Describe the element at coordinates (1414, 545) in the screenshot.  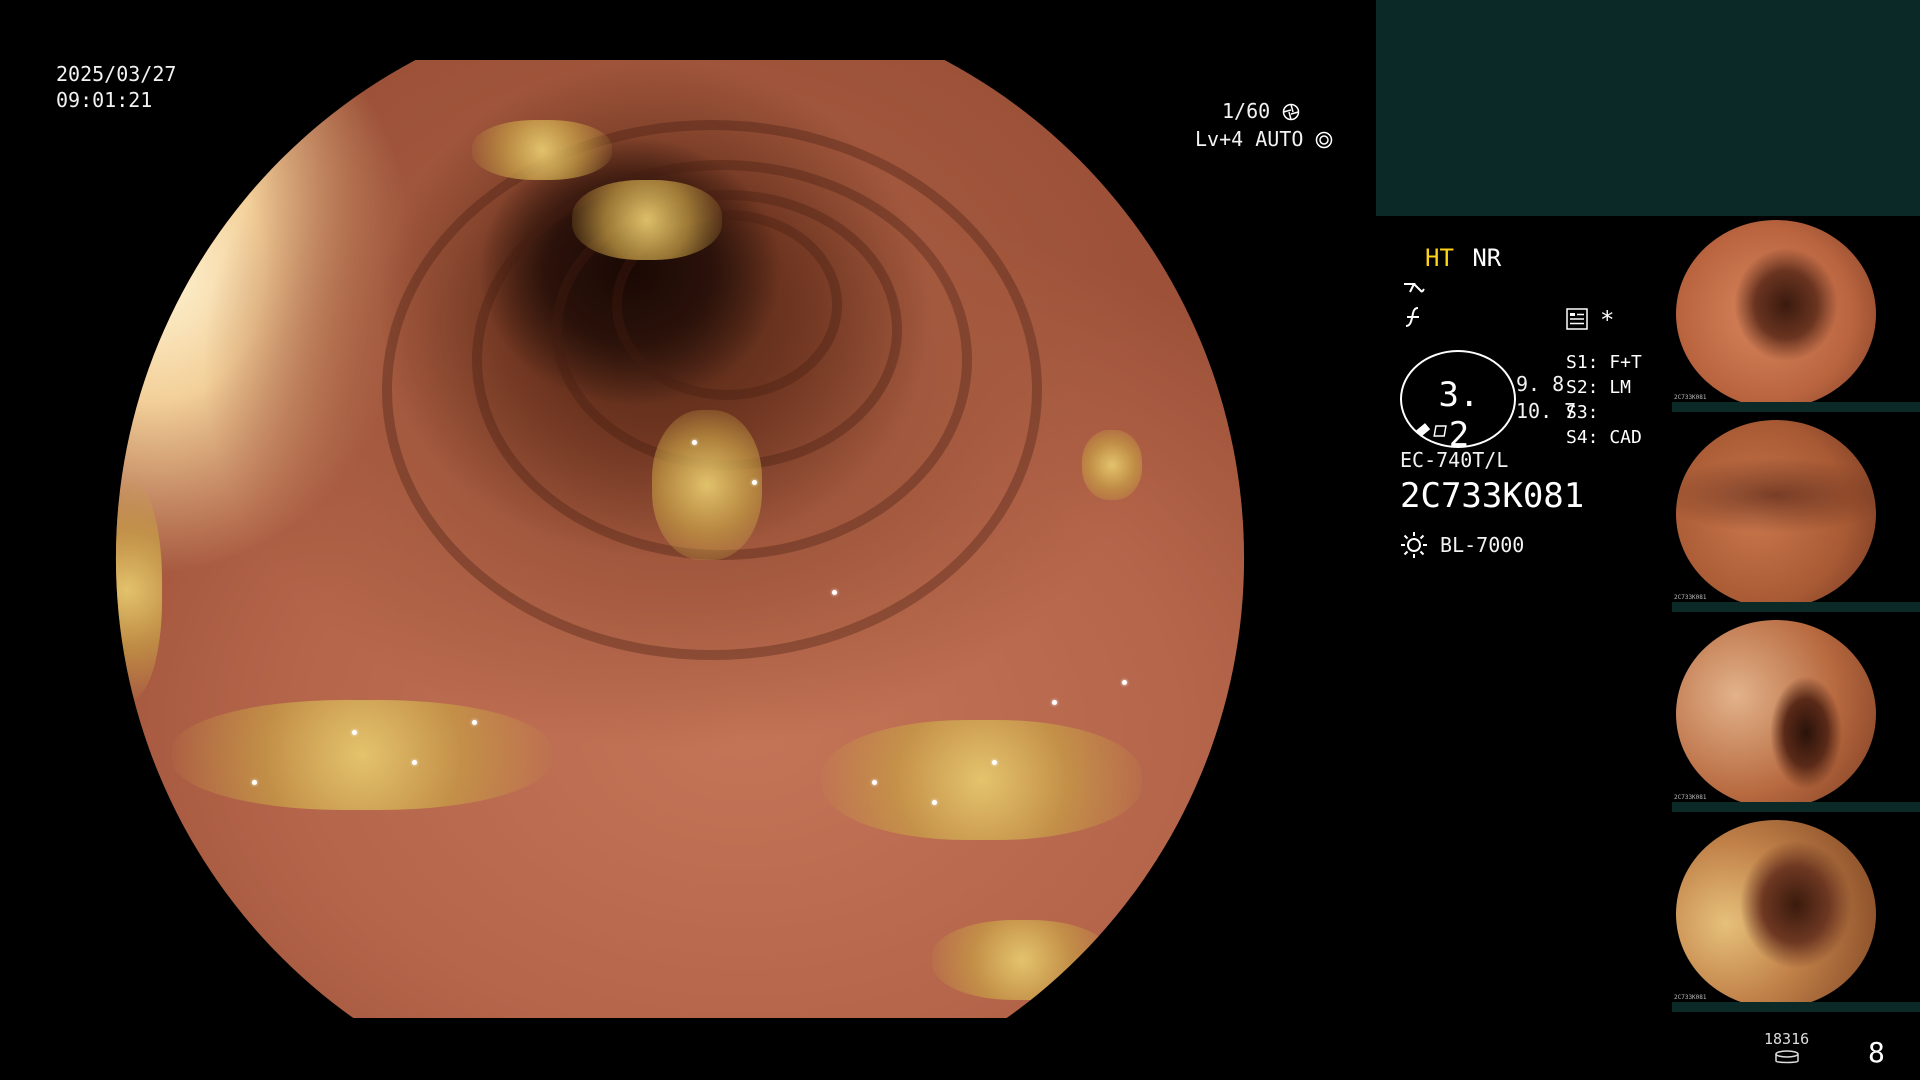
I see `light-source-icon` at that location.